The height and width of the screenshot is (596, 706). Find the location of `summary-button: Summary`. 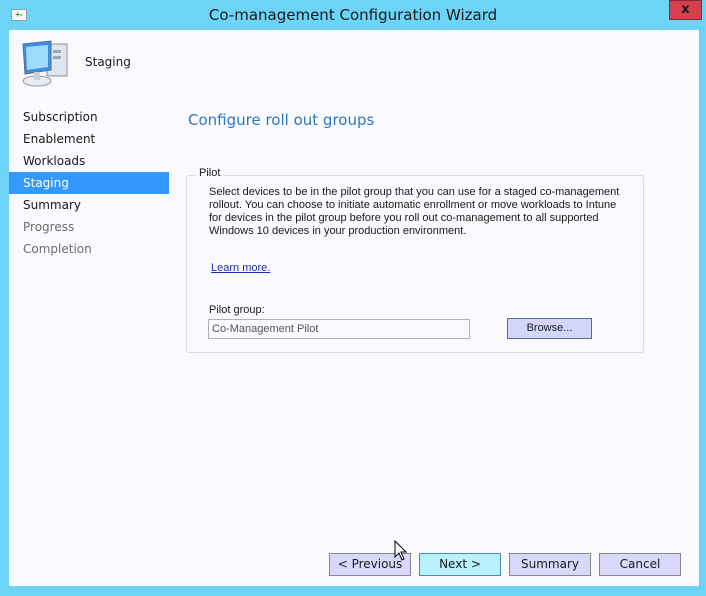

summary-button: Summary is located at coordinates (550, 564).